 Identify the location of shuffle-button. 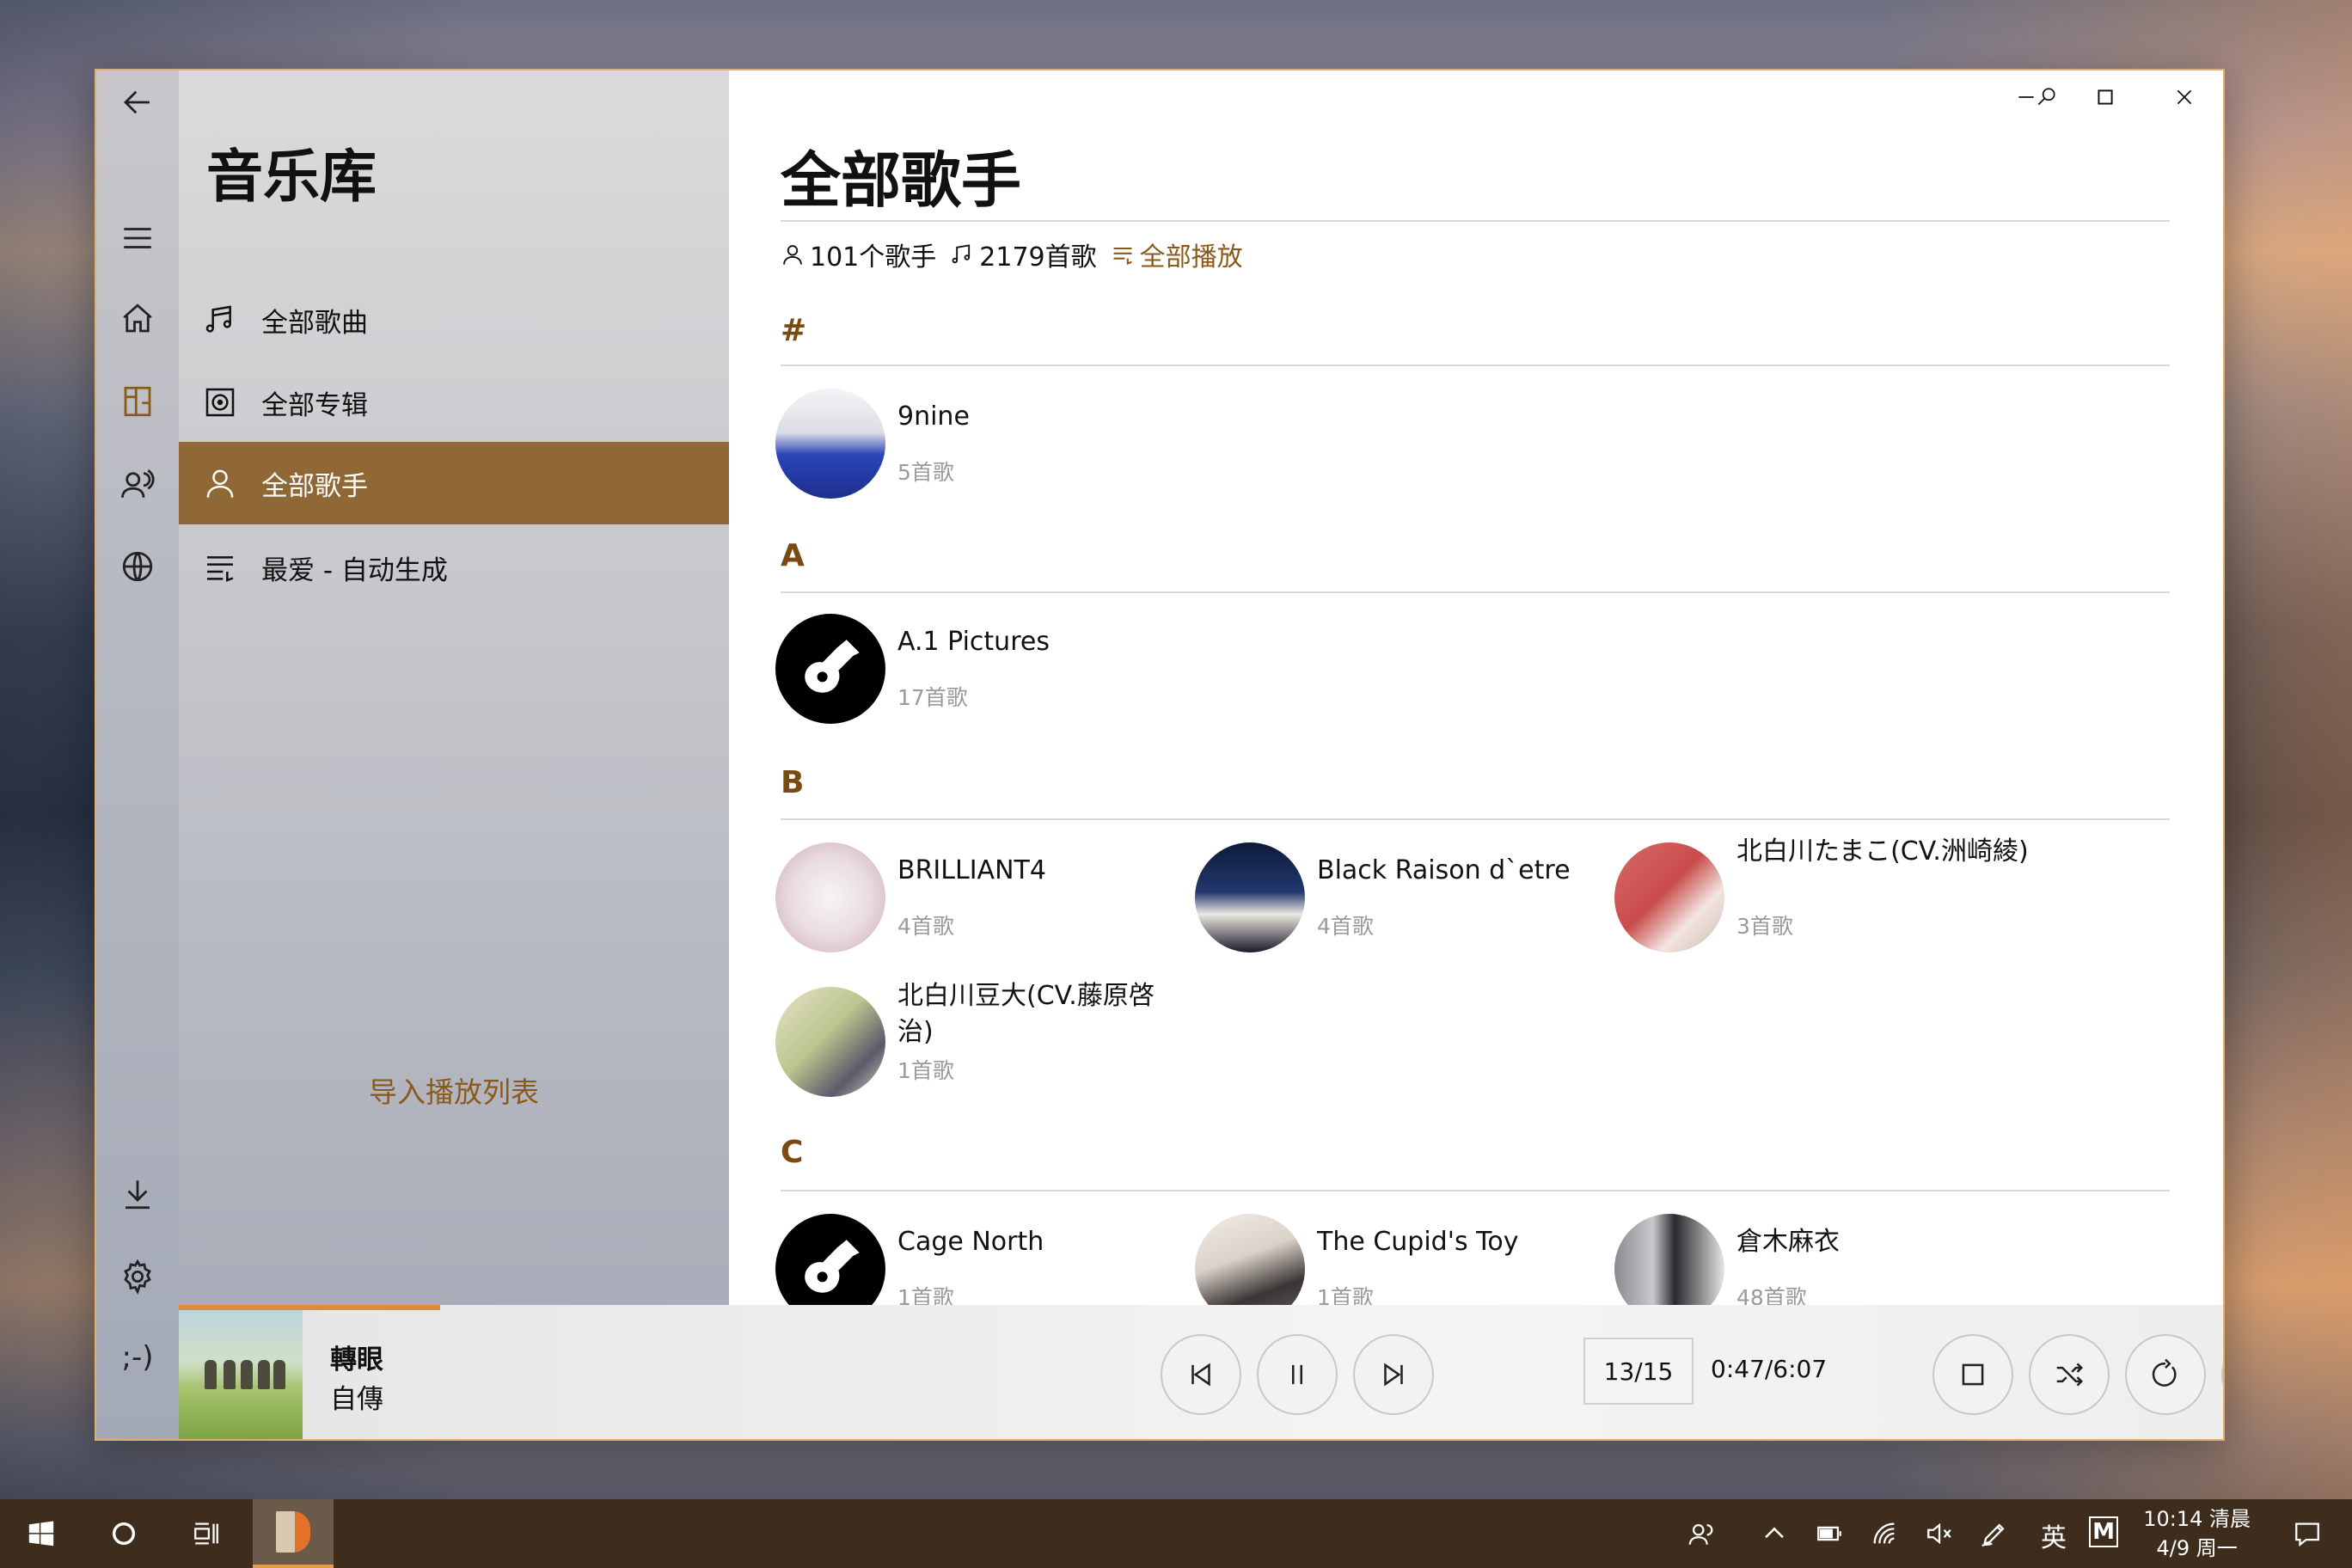
(2069, 1374).